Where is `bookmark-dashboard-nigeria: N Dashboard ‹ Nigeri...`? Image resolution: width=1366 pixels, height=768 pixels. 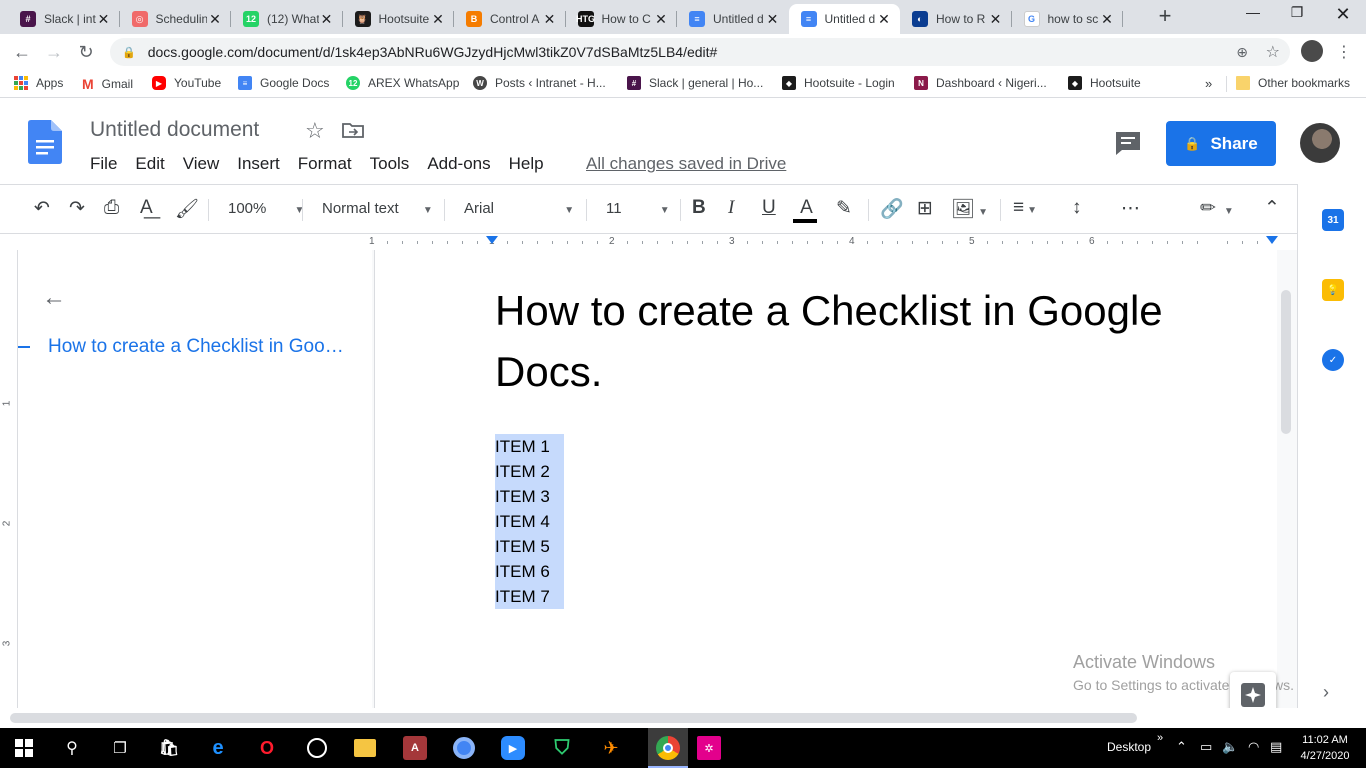 bookmark-dashboard-nigeria: N Dashboard ‹ Nigeri... is located at coordinates (980, 83).